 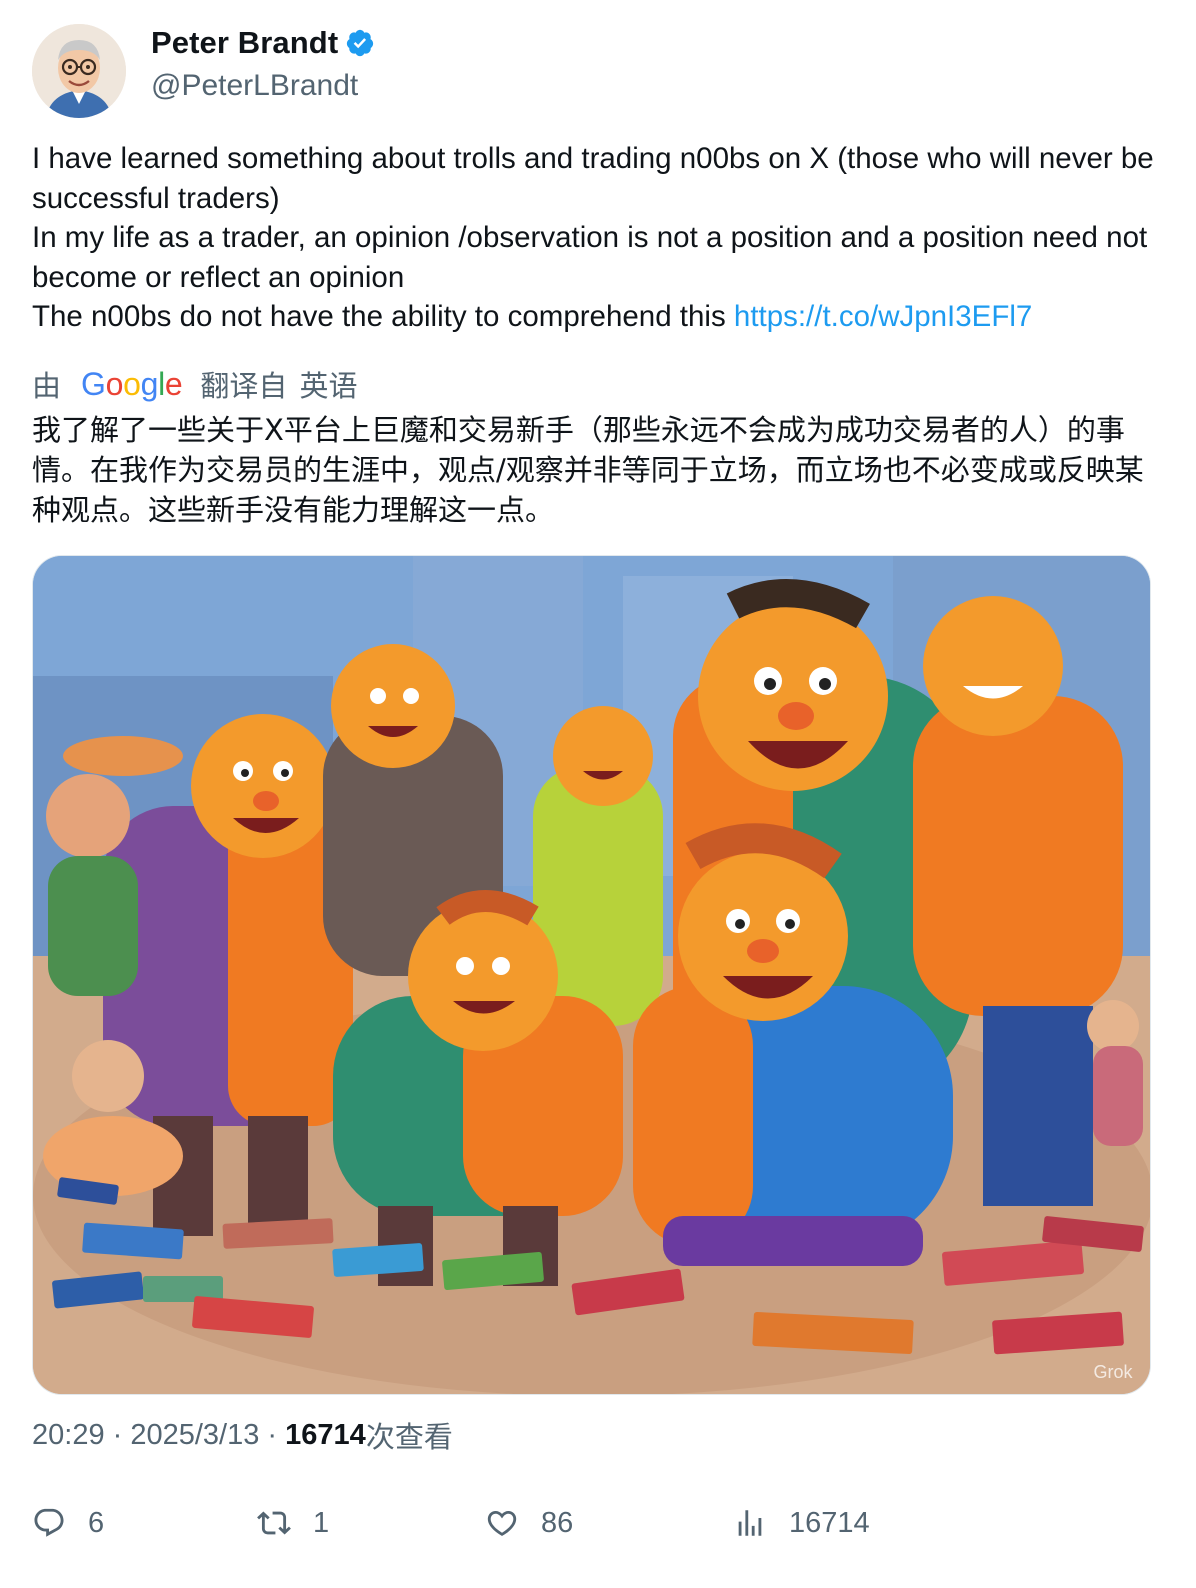 I want to click on analytics-icon, so click(x=750, y=1523).